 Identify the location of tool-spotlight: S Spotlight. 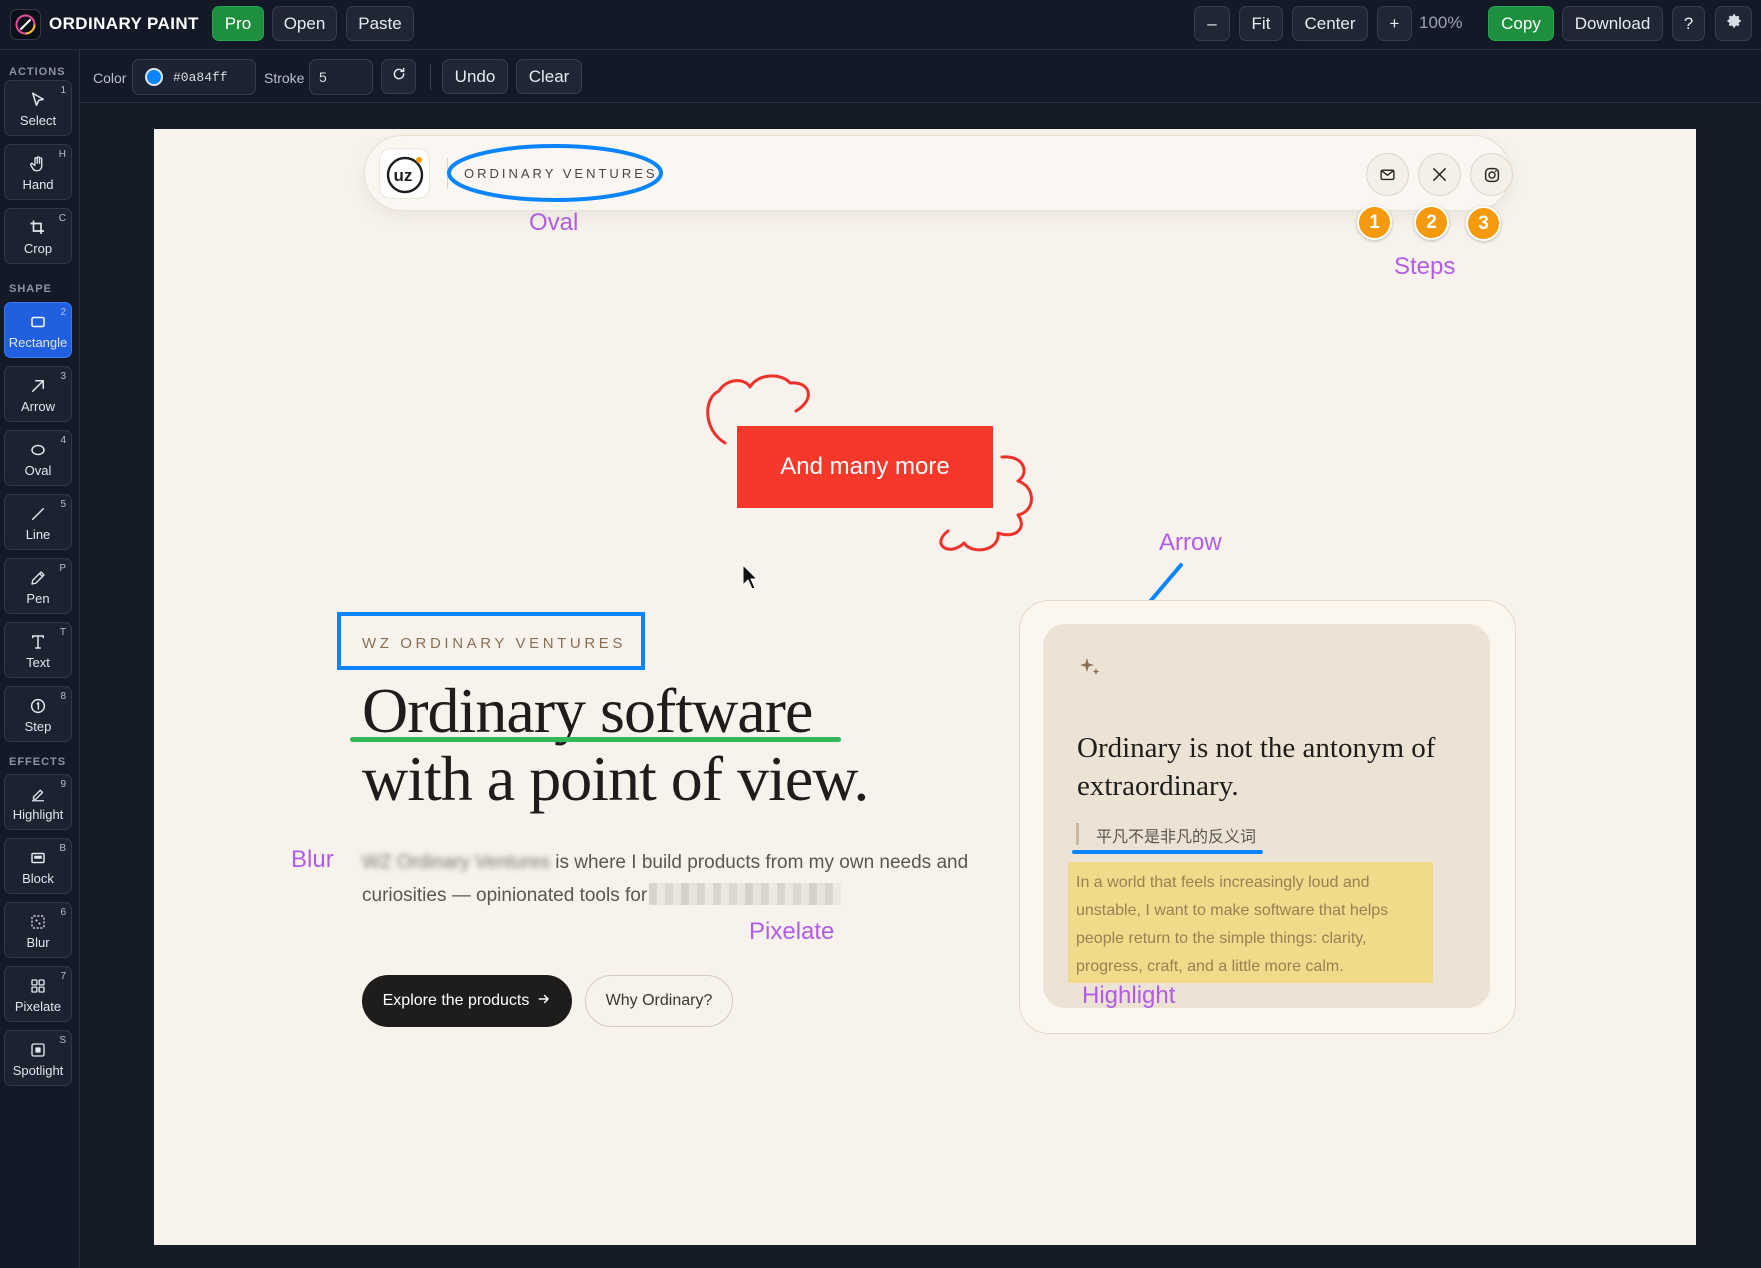
(38, 1058).